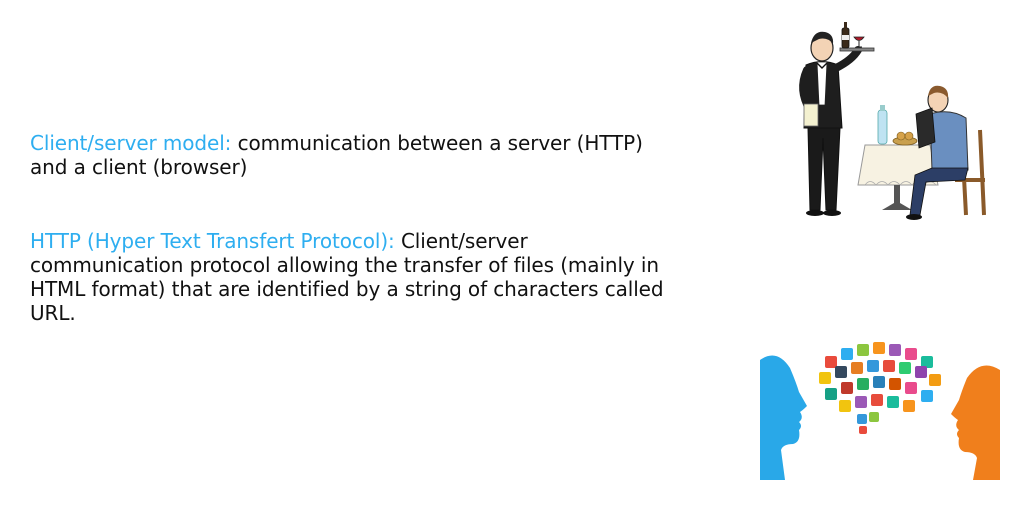 Image resolution: width=1033 pixels, height=514 pixels. Describe the element at coordinates (880, 388) in the screenshot. I see `icon-speech-bubble` at that location.